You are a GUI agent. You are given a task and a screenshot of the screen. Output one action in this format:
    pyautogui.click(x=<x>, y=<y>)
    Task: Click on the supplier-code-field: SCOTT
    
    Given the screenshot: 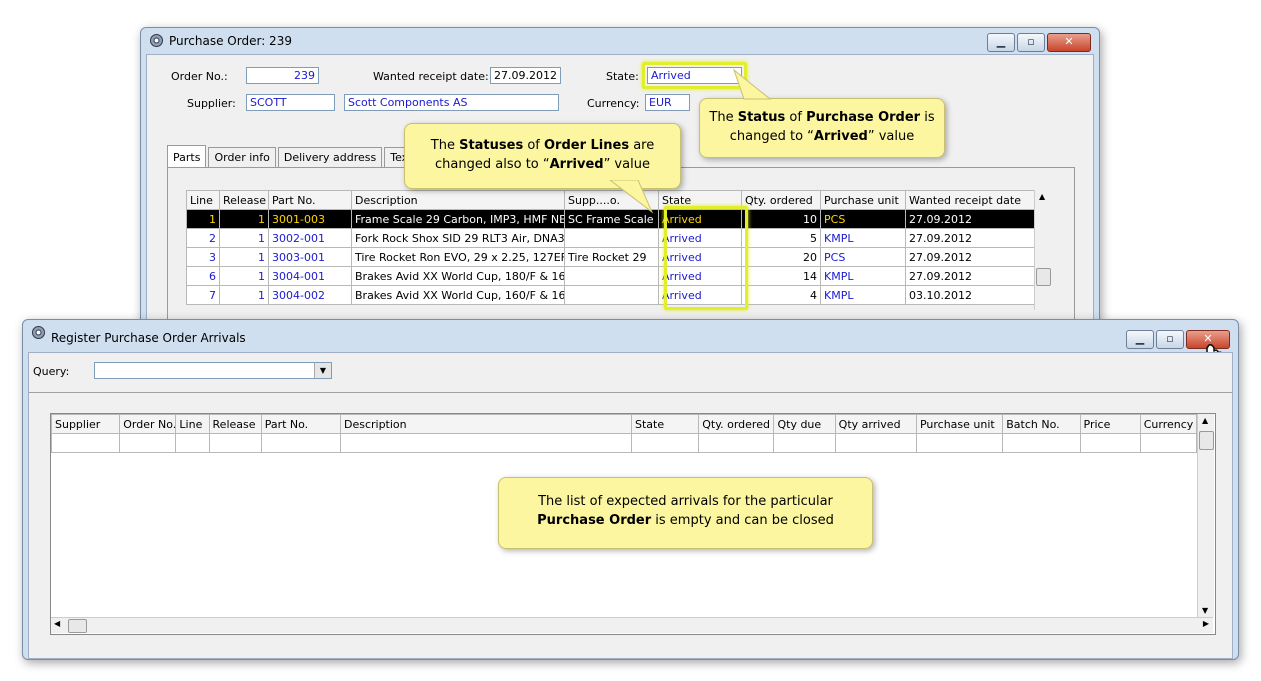 What is the action you would take?
    pyautogui.click(x=290, y=102)
    